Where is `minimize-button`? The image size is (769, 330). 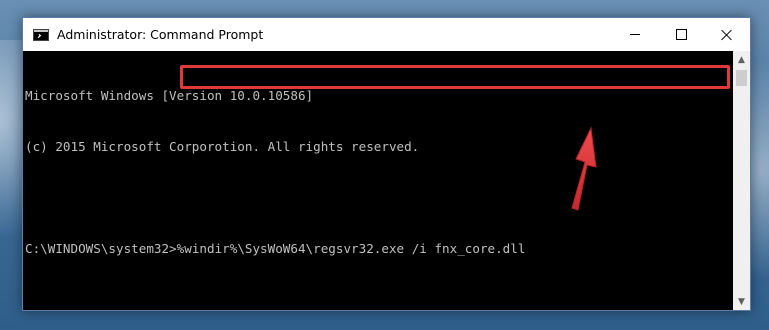 minimize-button is located at coordinates (635, 34).